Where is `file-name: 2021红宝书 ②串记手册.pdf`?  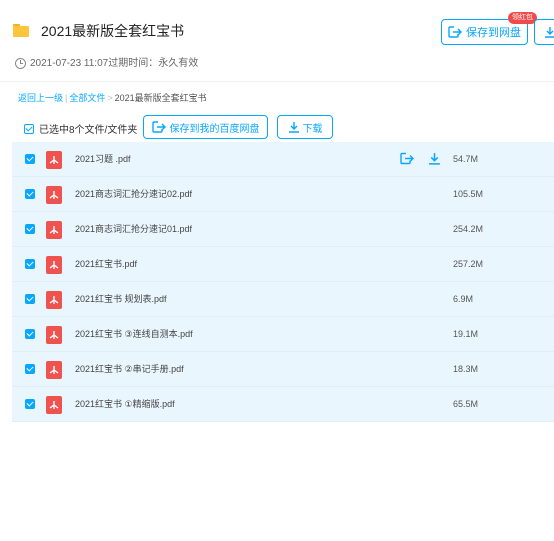 file-name: 2021红宝书 ②串记手册.pdf is located at coordinates (129, 369).